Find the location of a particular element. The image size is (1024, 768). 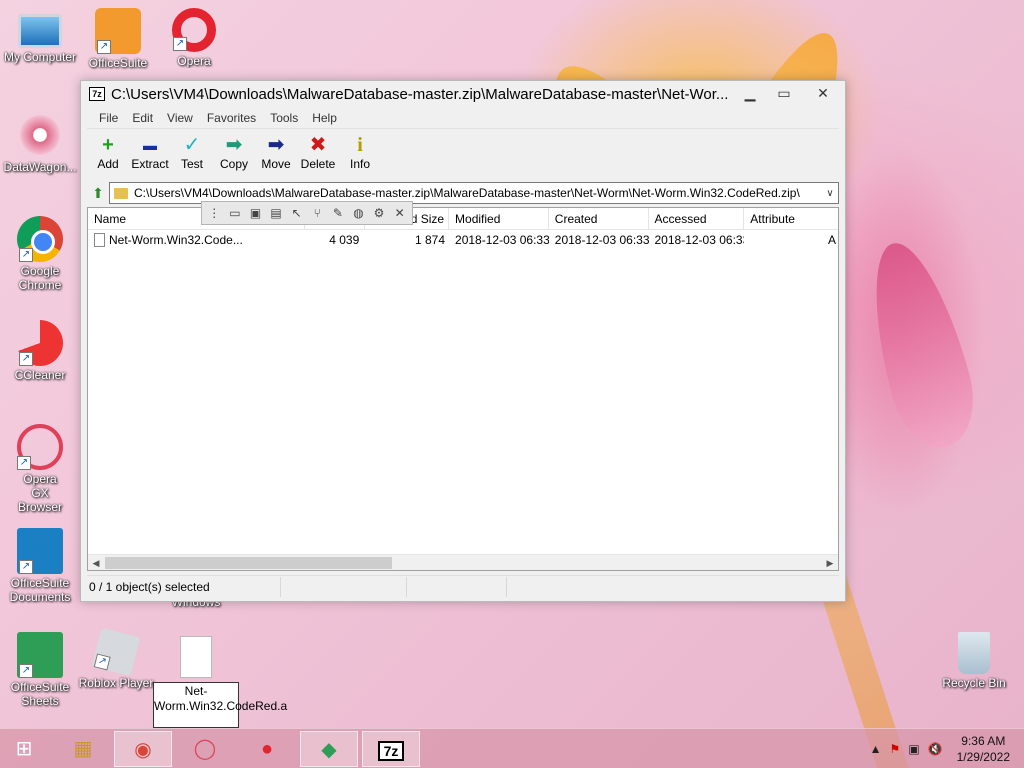

taskbar: ⊞ ▦ ◉ ◯ ● ◆ 7z ▲ ⚑ ▣ 🔇 9:36 AM 1/29/2022 is located at coordinates (512, 748).